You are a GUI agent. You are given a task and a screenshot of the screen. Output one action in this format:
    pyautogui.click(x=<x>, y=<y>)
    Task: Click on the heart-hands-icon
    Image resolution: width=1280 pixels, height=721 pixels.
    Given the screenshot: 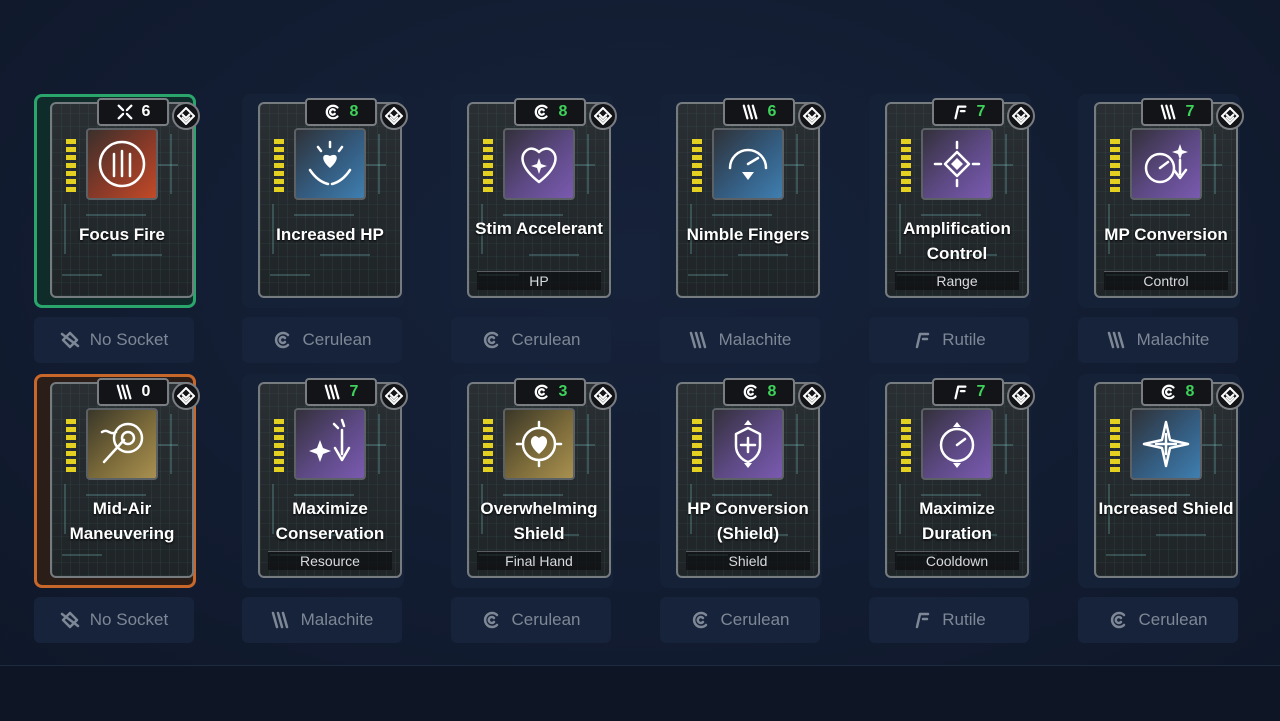 What is the action you would take?
    pyautogui.click(x=330, y=164)
    